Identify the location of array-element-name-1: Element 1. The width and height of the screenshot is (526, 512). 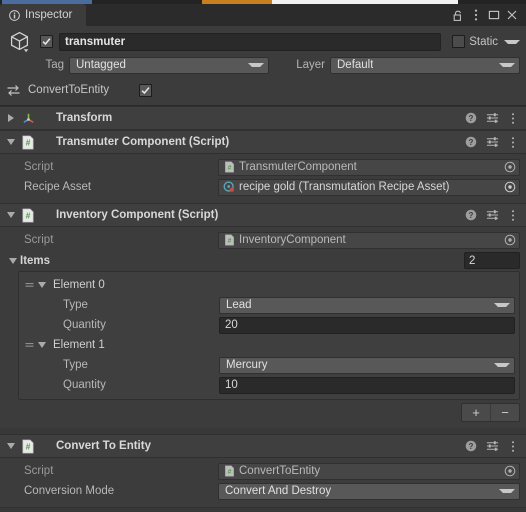
(79, 345).